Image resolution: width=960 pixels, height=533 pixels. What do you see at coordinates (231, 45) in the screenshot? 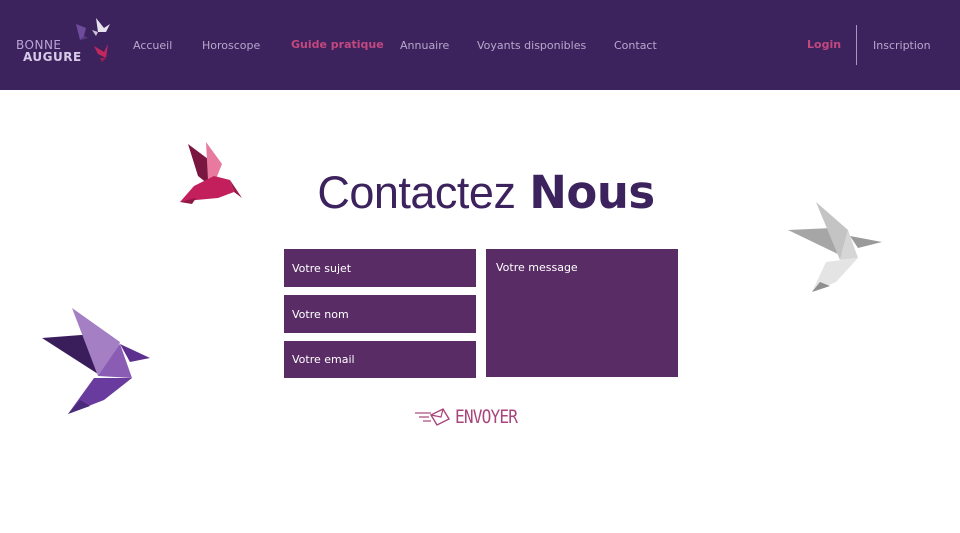
I see `nav-item-horoscope: Horoscope` at bounding box center [231, 45].